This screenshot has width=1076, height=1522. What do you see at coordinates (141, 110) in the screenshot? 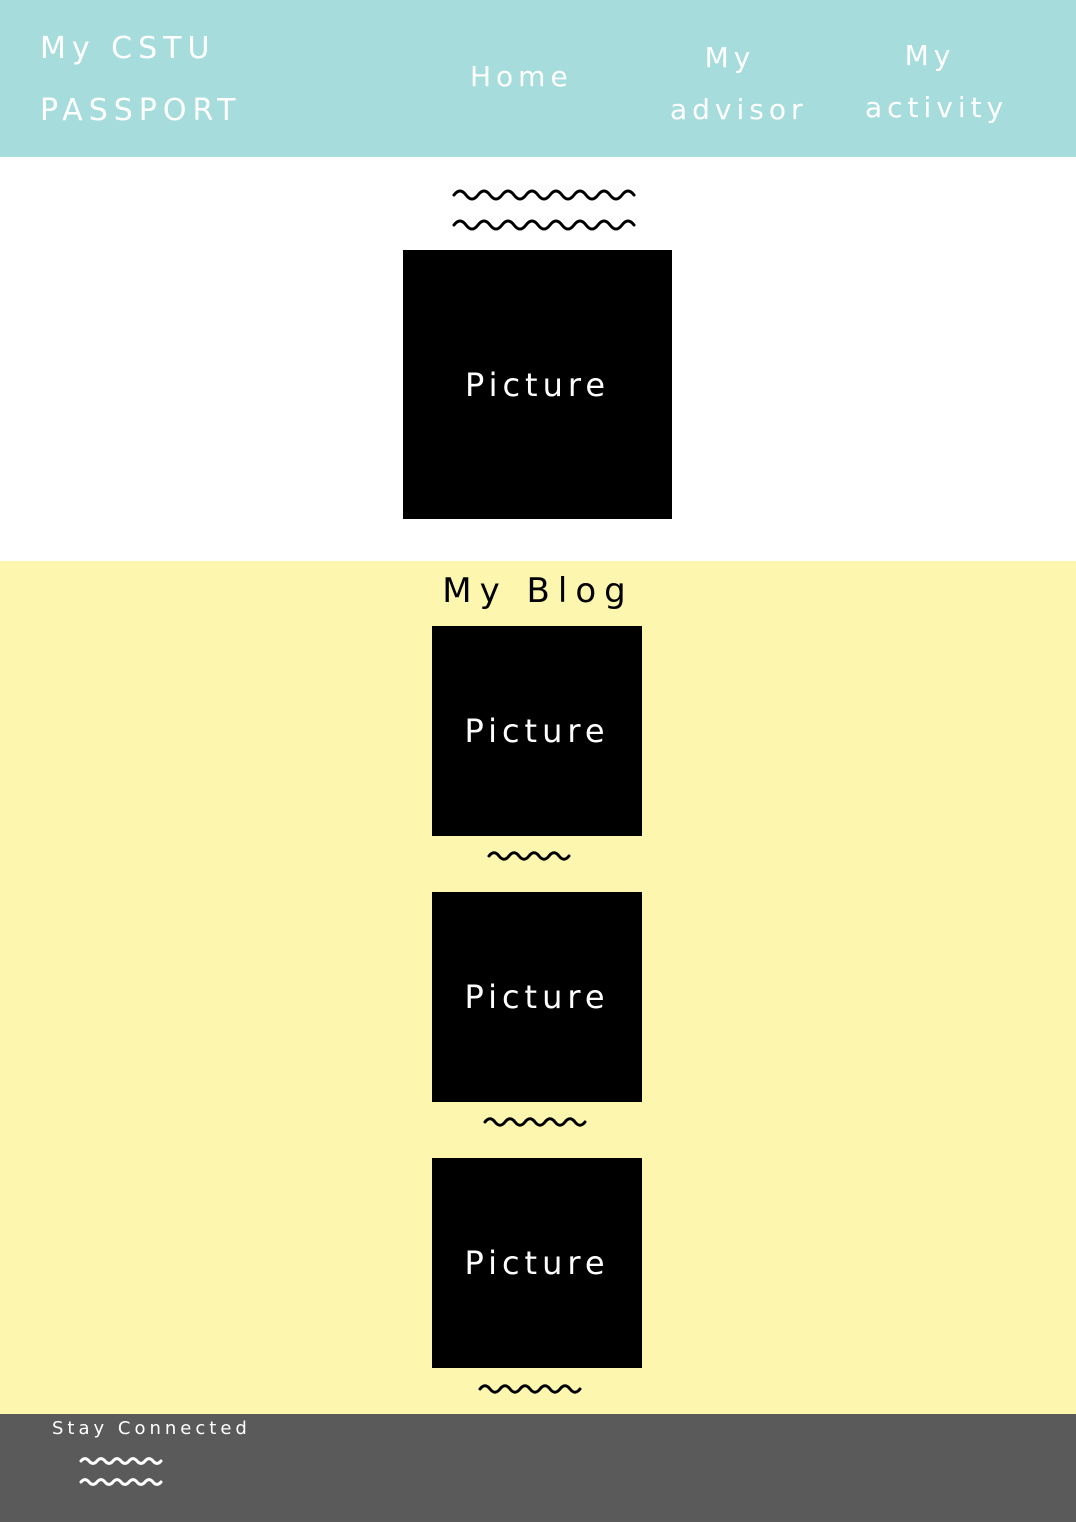
I see `brand-line-2: PASSPORT` at bounding box center [141, 110].